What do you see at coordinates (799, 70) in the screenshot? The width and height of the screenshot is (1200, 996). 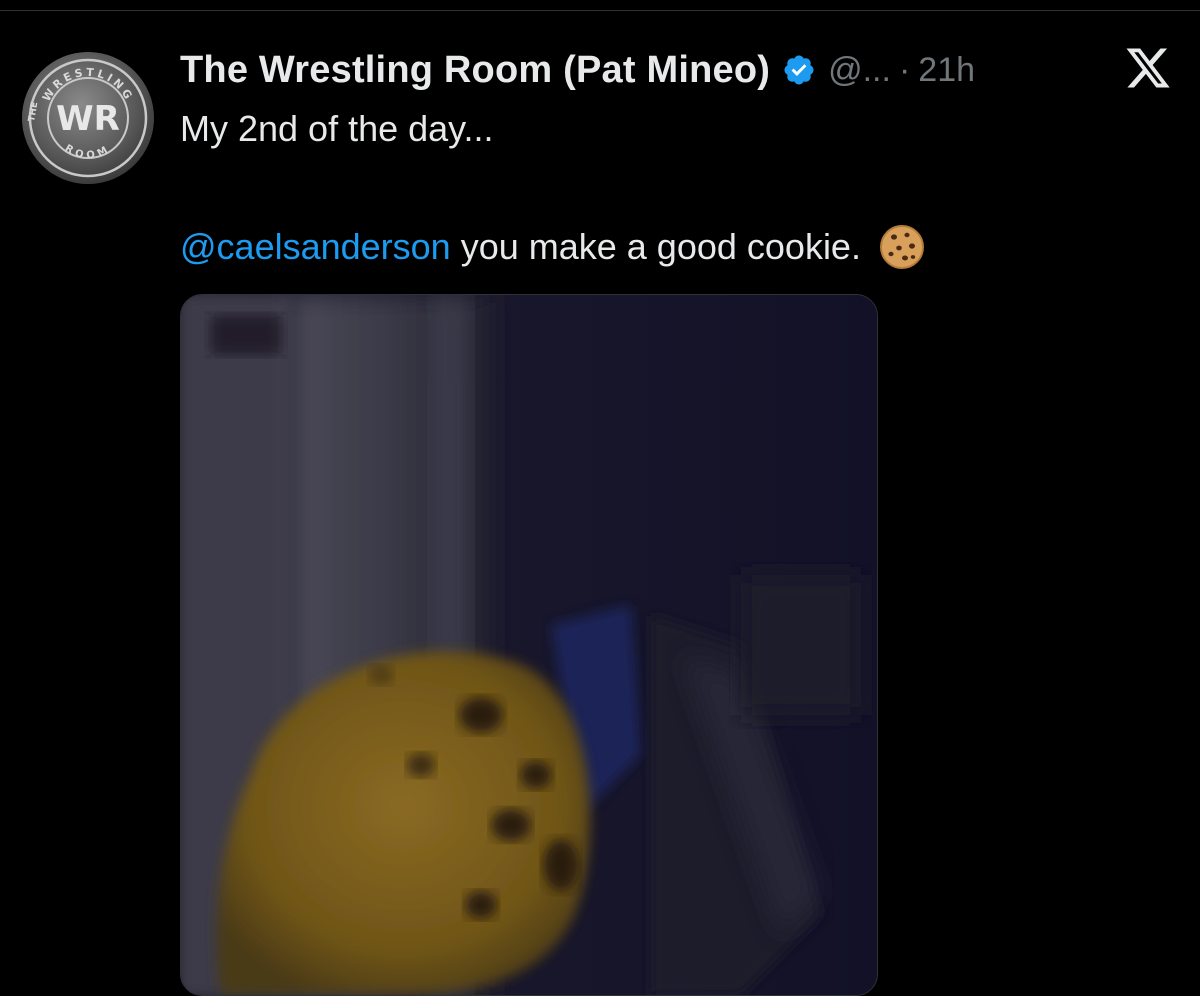 I see `verified-badge-icon` at bounding box center [799, 70].